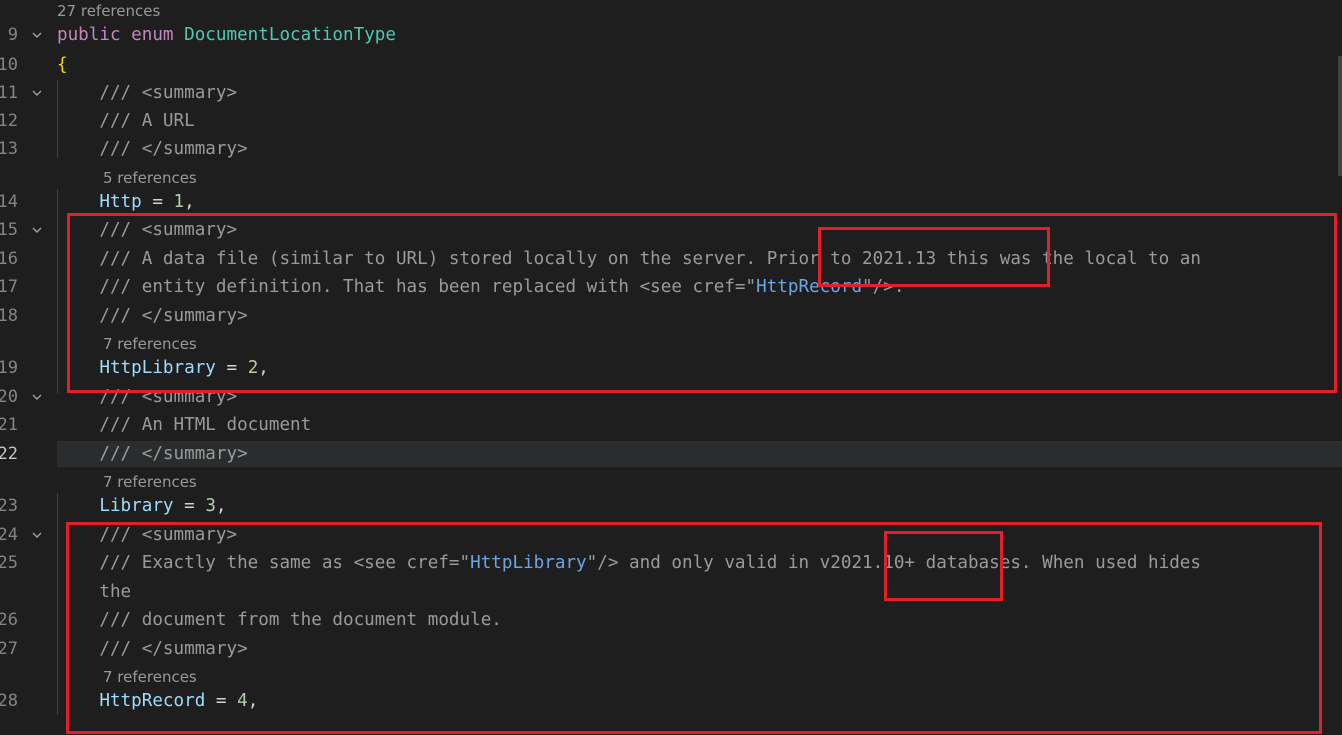  Describe the element at coordinates (9, 202) in the screenshot. I see `line-number: 14` at that location.